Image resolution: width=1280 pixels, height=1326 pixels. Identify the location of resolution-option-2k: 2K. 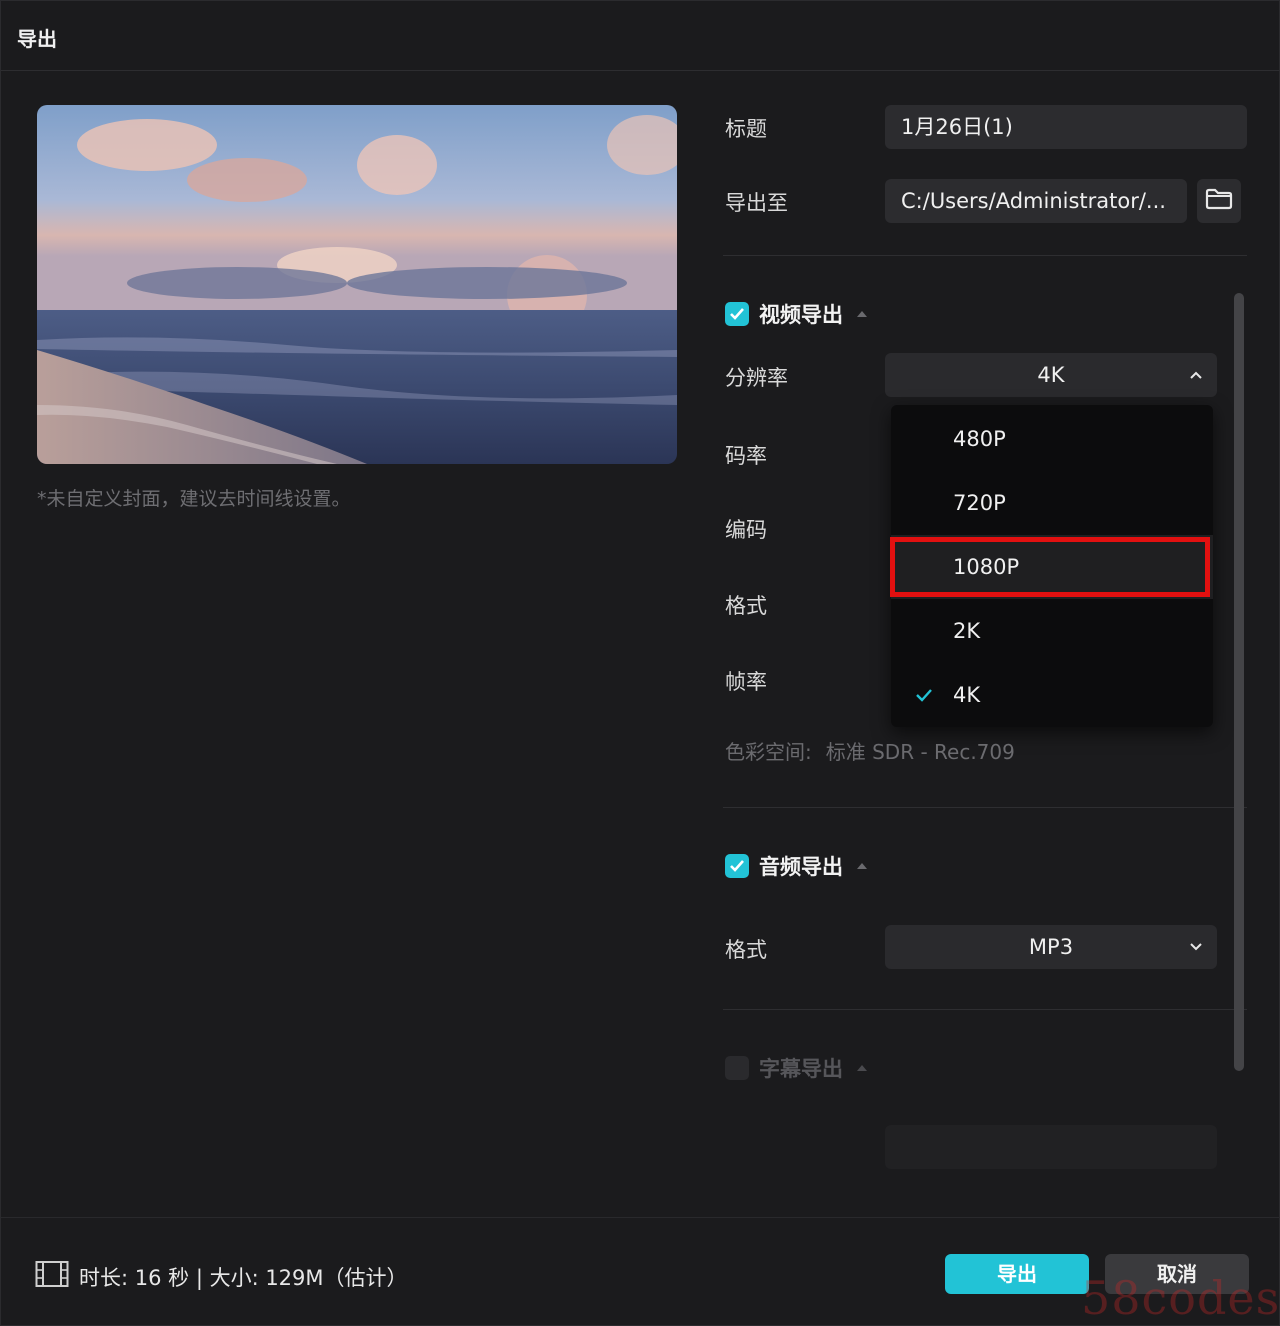
(1052, 631).